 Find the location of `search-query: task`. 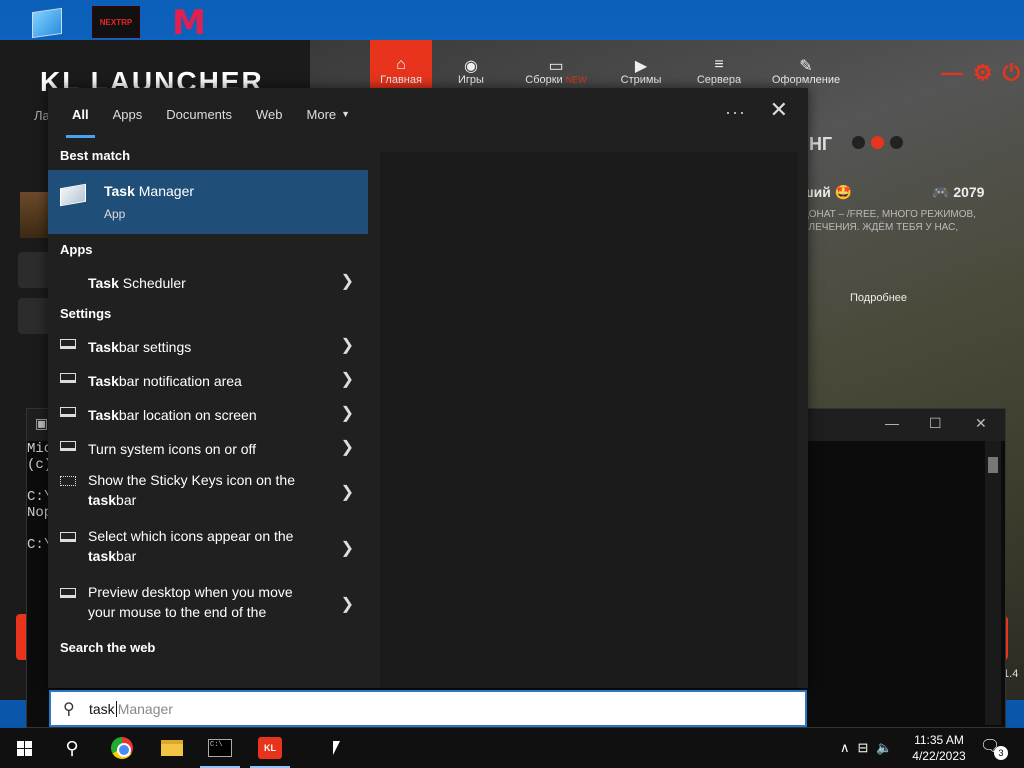

search-query: task is located at coordinates (102, 709).